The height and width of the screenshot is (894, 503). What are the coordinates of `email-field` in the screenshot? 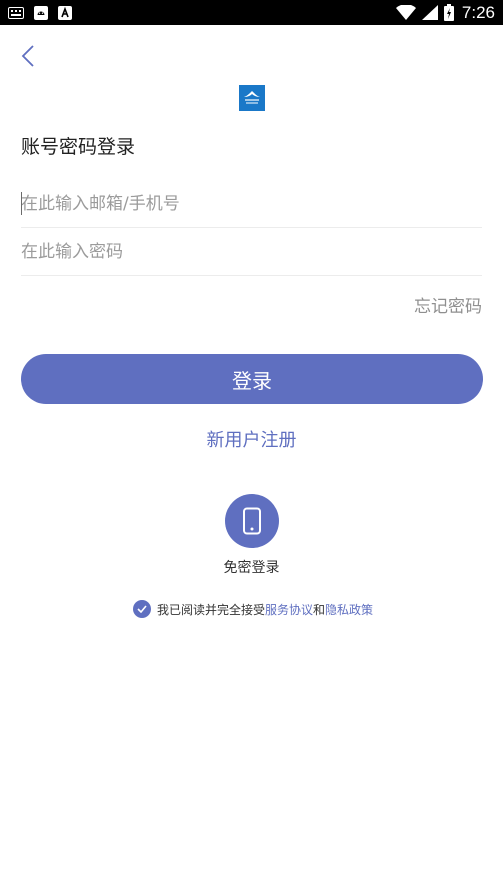 It's located at (251, 203).